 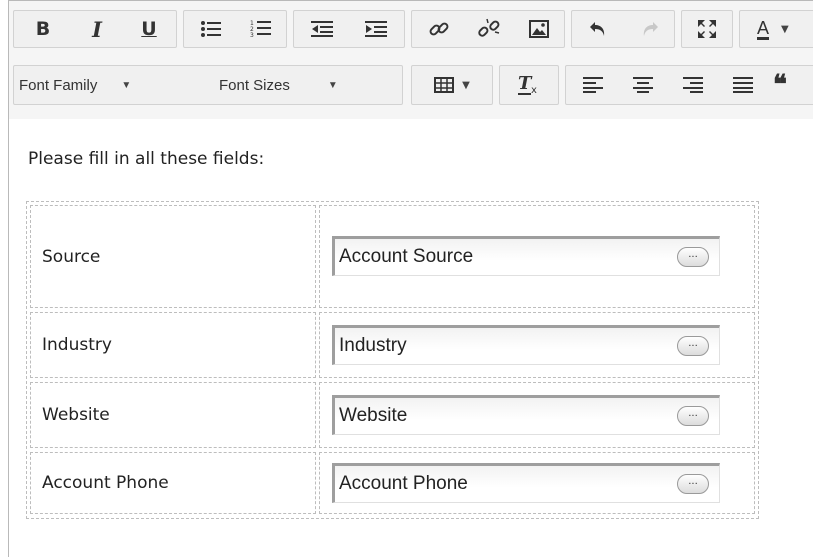 I want to click on redo-icon, so click(x=650, y=29).